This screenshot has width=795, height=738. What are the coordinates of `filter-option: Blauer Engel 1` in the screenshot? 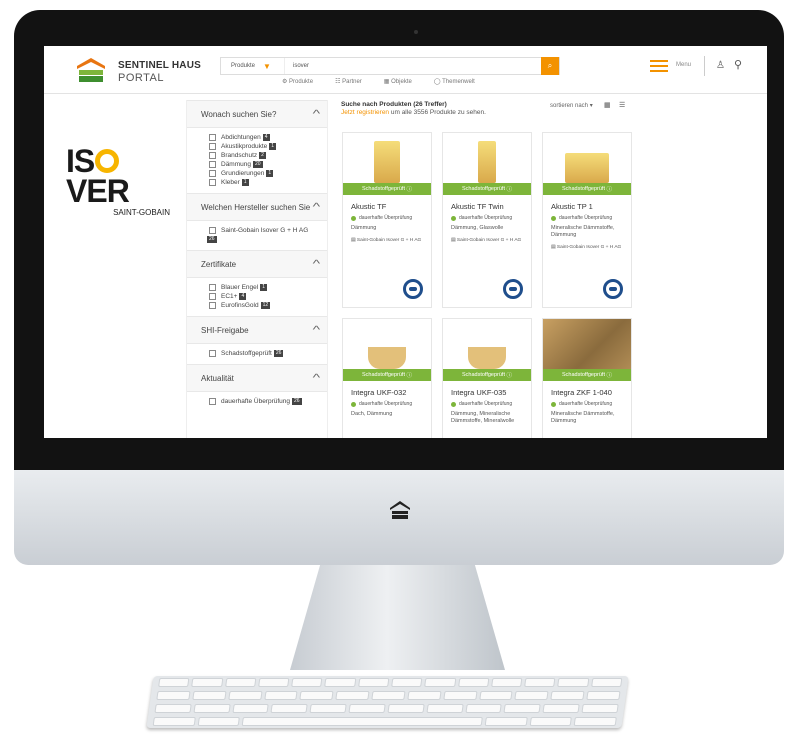 It's located at (268, 287).